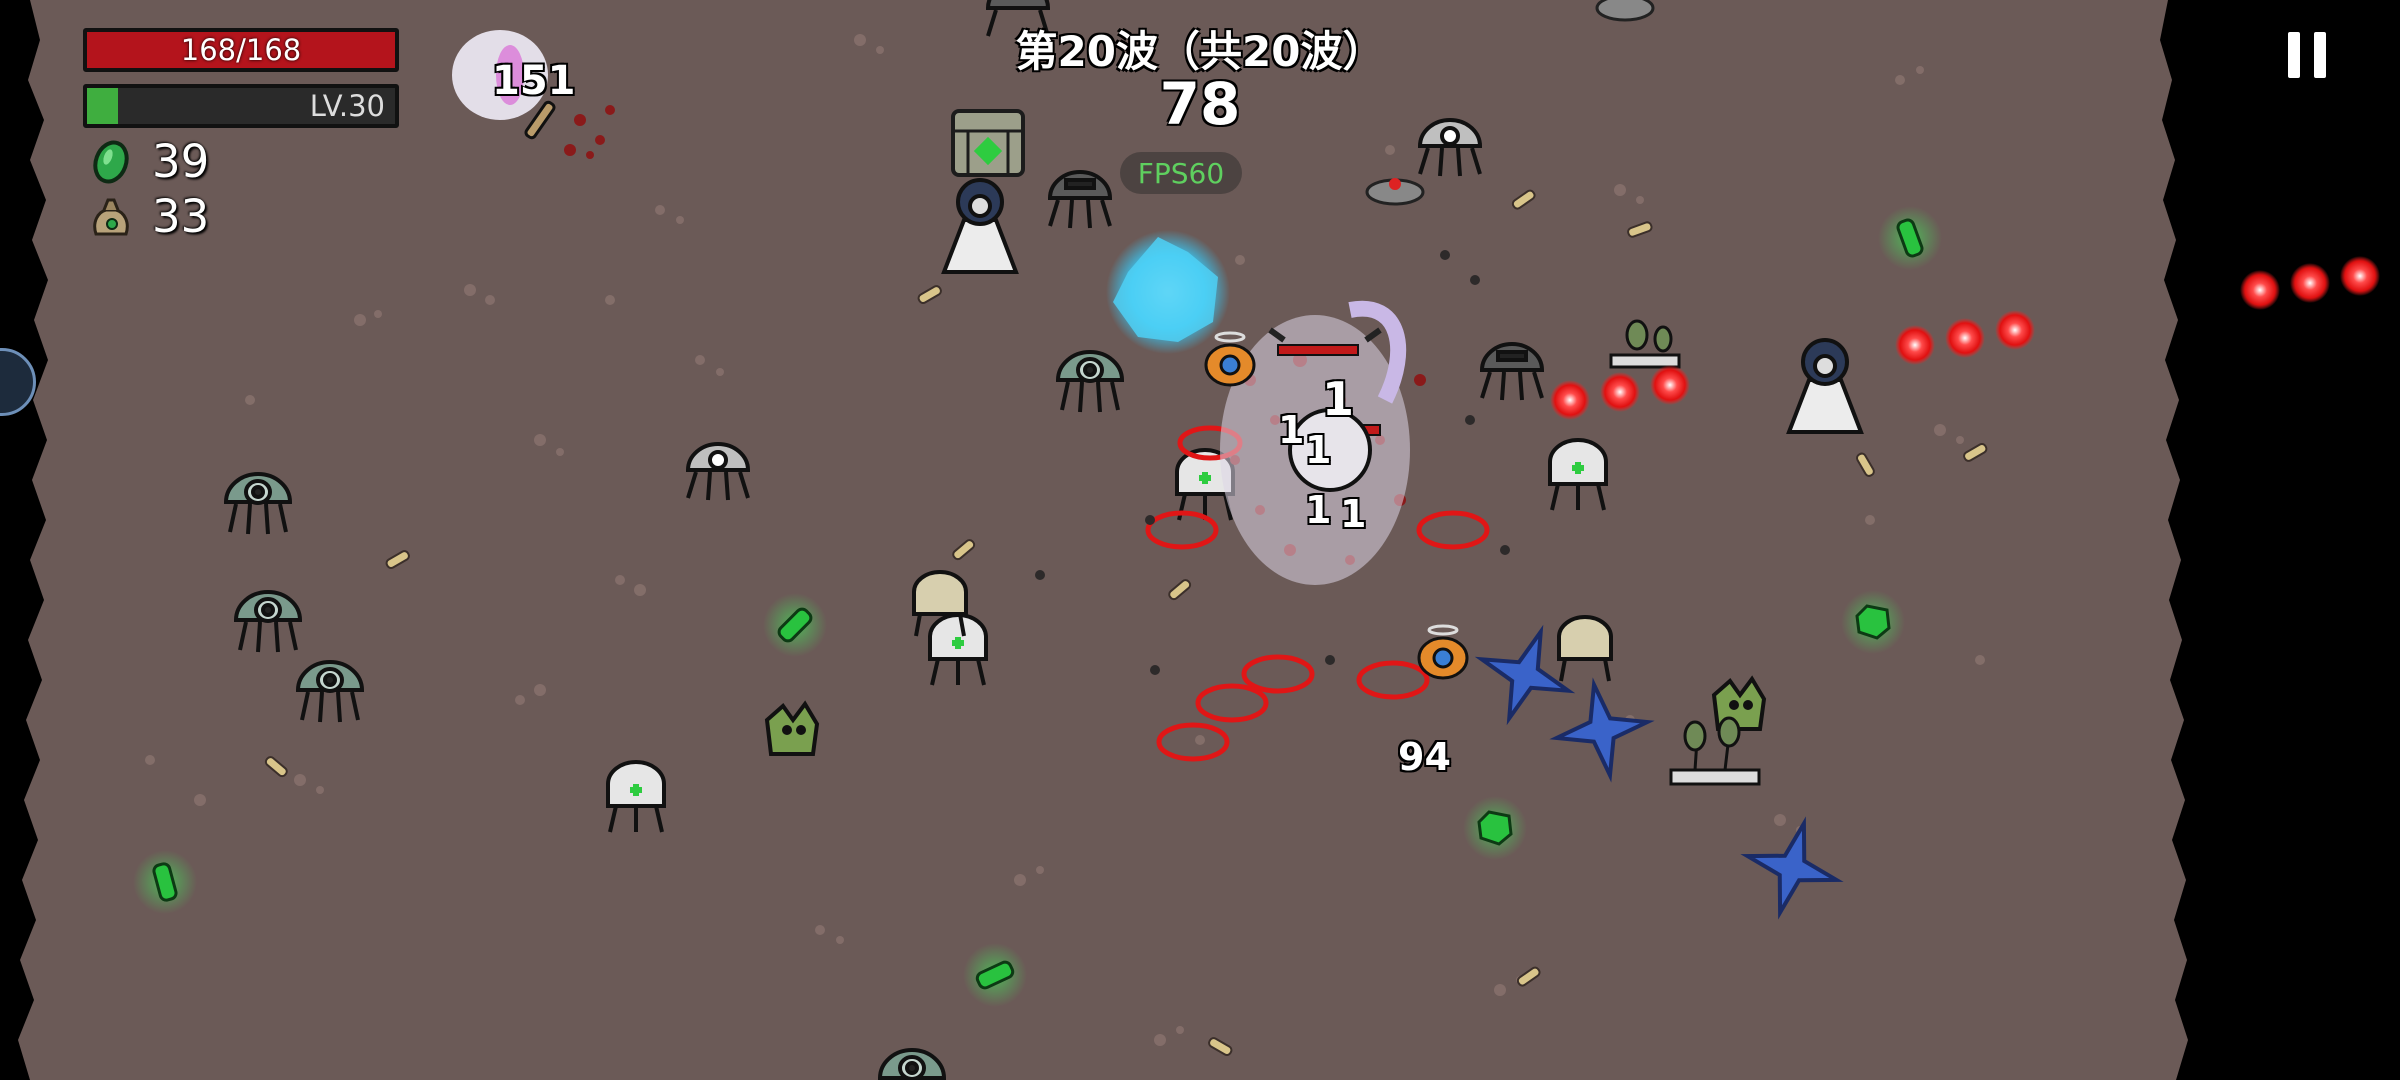 The height and width of the screenshot is (1080, 2400). What do you see at coordinates (181, 161) in the screenshot?
I see `materials-count: 39` at bounding box center [181, 161].